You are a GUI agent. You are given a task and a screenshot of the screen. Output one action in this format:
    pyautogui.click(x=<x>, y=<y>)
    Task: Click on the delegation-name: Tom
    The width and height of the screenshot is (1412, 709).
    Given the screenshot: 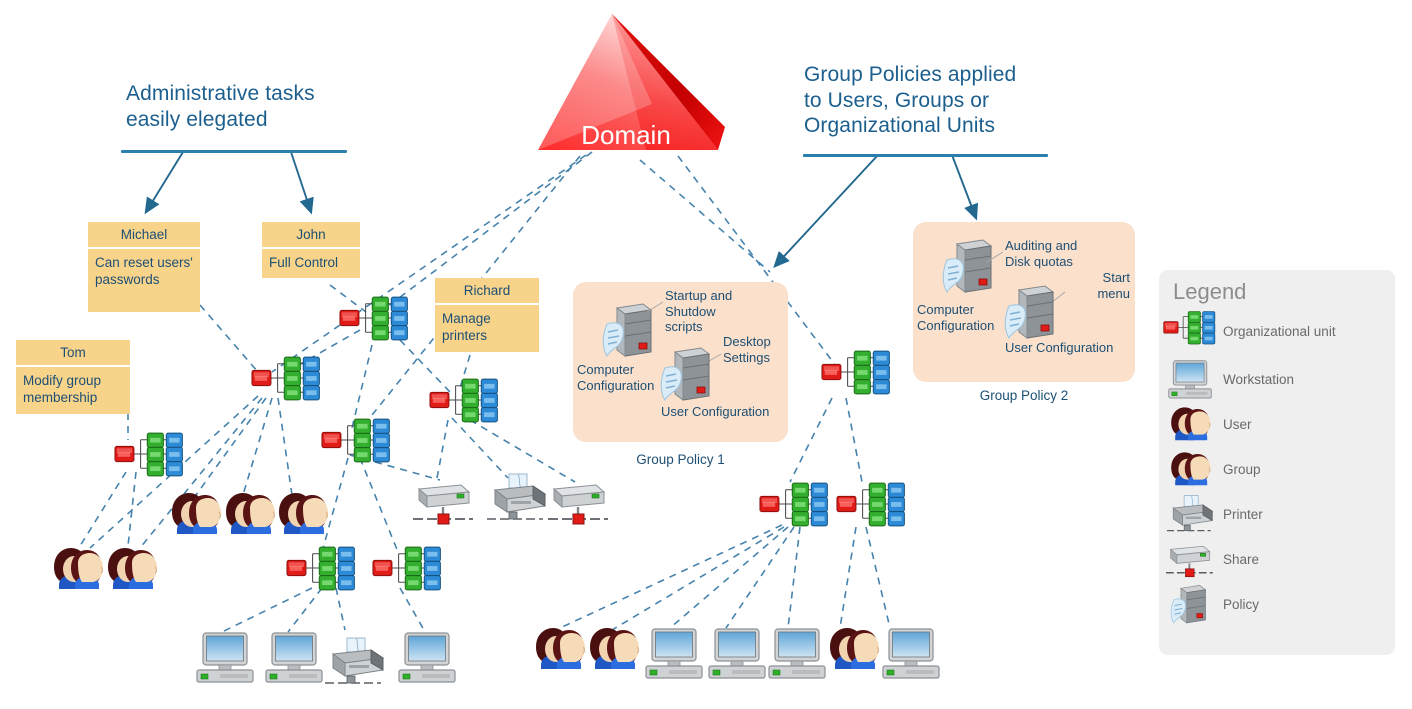 What is the action you would take?
    pyautogui.click(x=73, y=353)
    